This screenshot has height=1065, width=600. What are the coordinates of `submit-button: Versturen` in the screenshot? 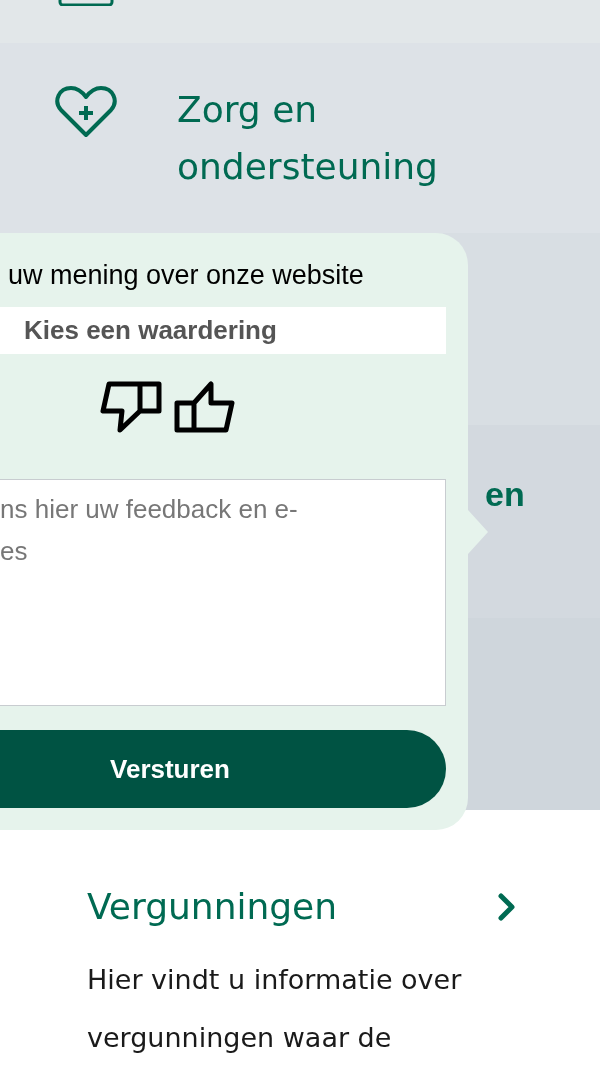 It's located at (223, 769).